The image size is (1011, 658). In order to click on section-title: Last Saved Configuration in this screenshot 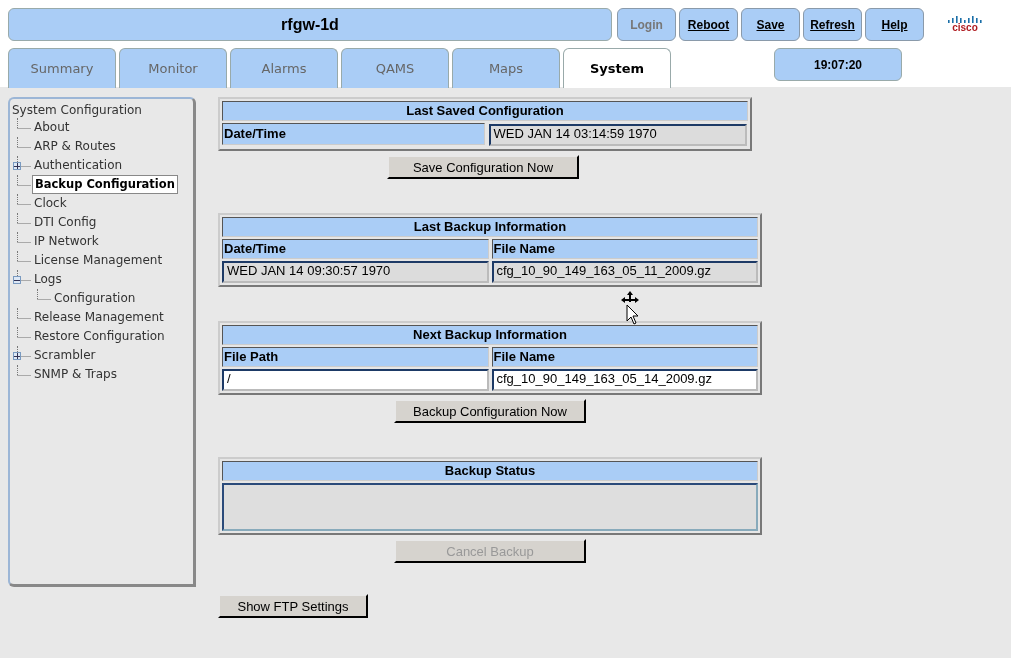, I will do `click(485, 111)`.